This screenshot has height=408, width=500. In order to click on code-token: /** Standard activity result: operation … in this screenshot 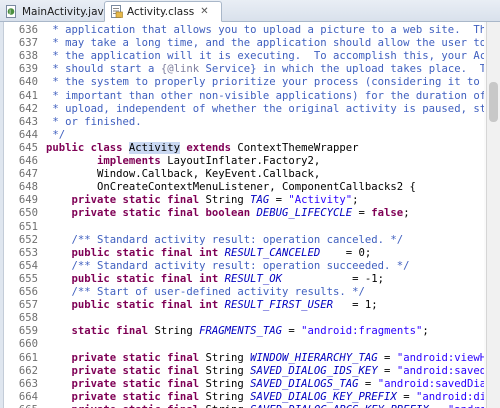, I will do `click(228, 265)`.